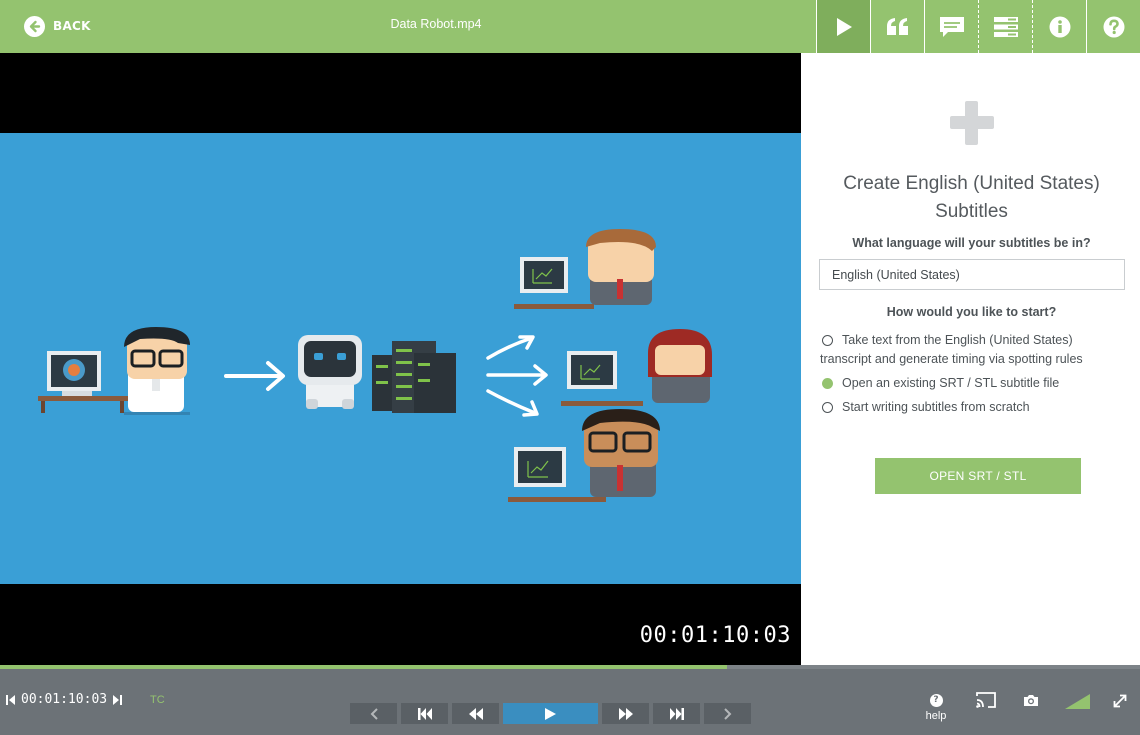 This screenshot has width=1140, height=735. I want to click on fast-forward-button, so click(625, 713).